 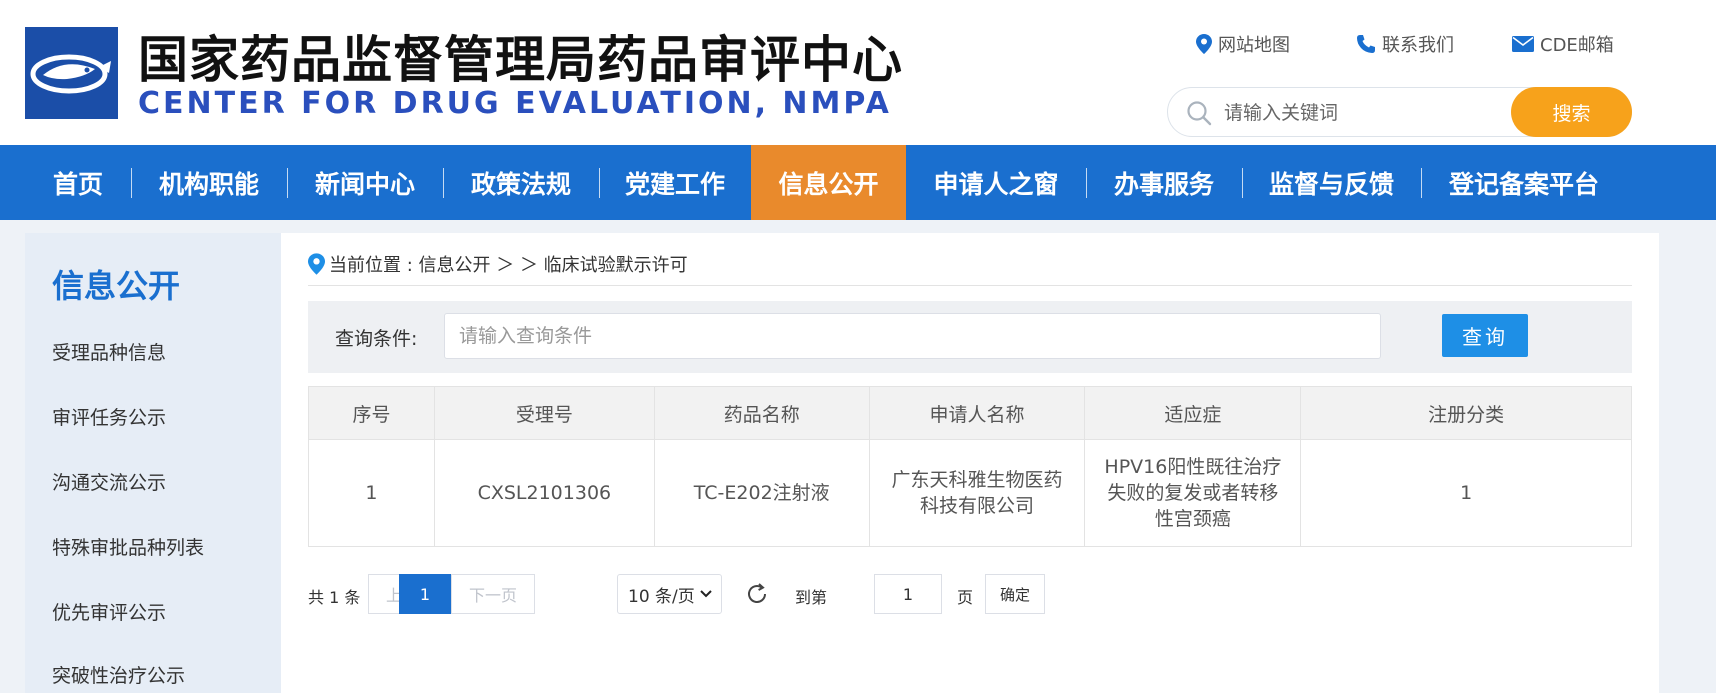 What do you see at coordinates (521, 182) in the screenshot?
I see `nav-item-policy: 政策法规` at bounding box center [521, 182].